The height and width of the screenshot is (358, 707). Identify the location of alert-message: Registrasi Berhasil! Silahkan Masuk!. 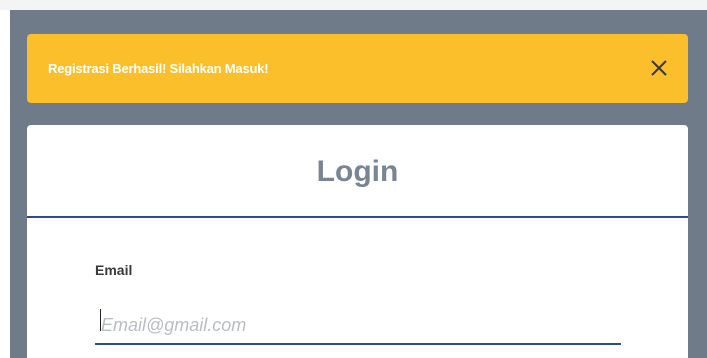
(158, 68).